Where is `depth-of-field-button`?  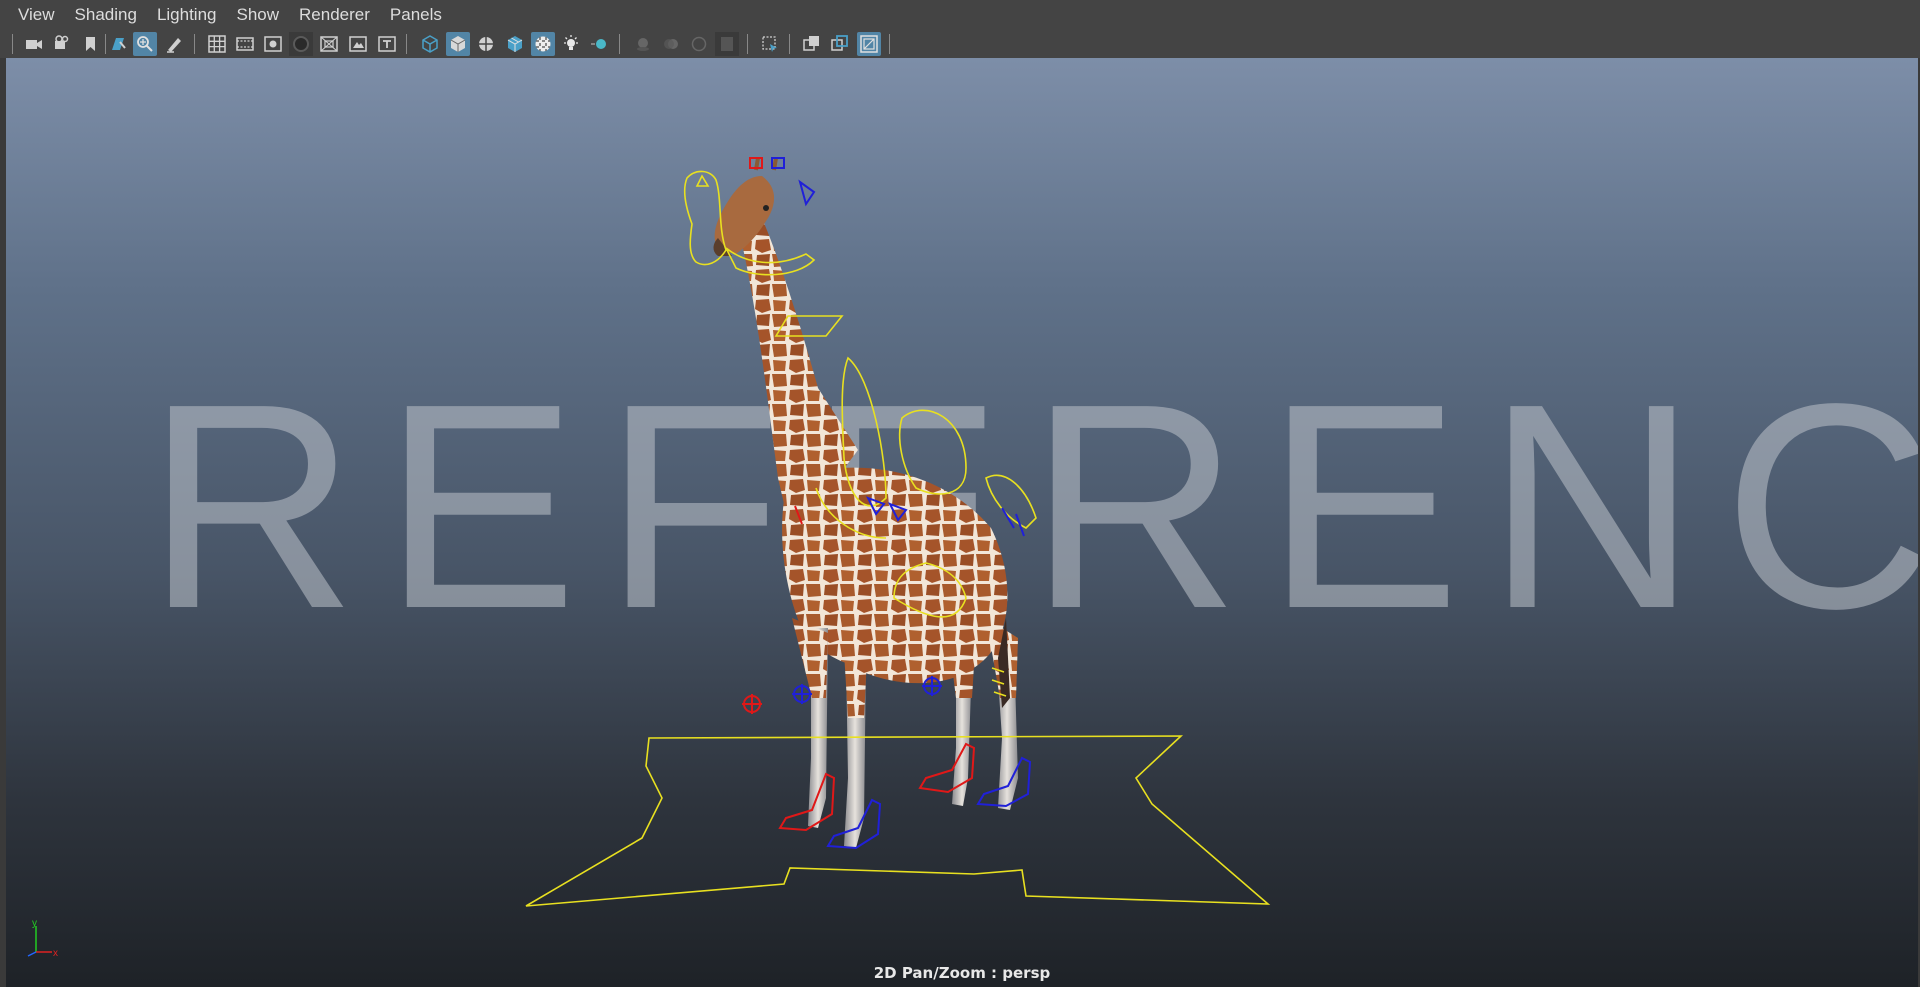
depth-of-field-button is located at coordinates (727, 44).